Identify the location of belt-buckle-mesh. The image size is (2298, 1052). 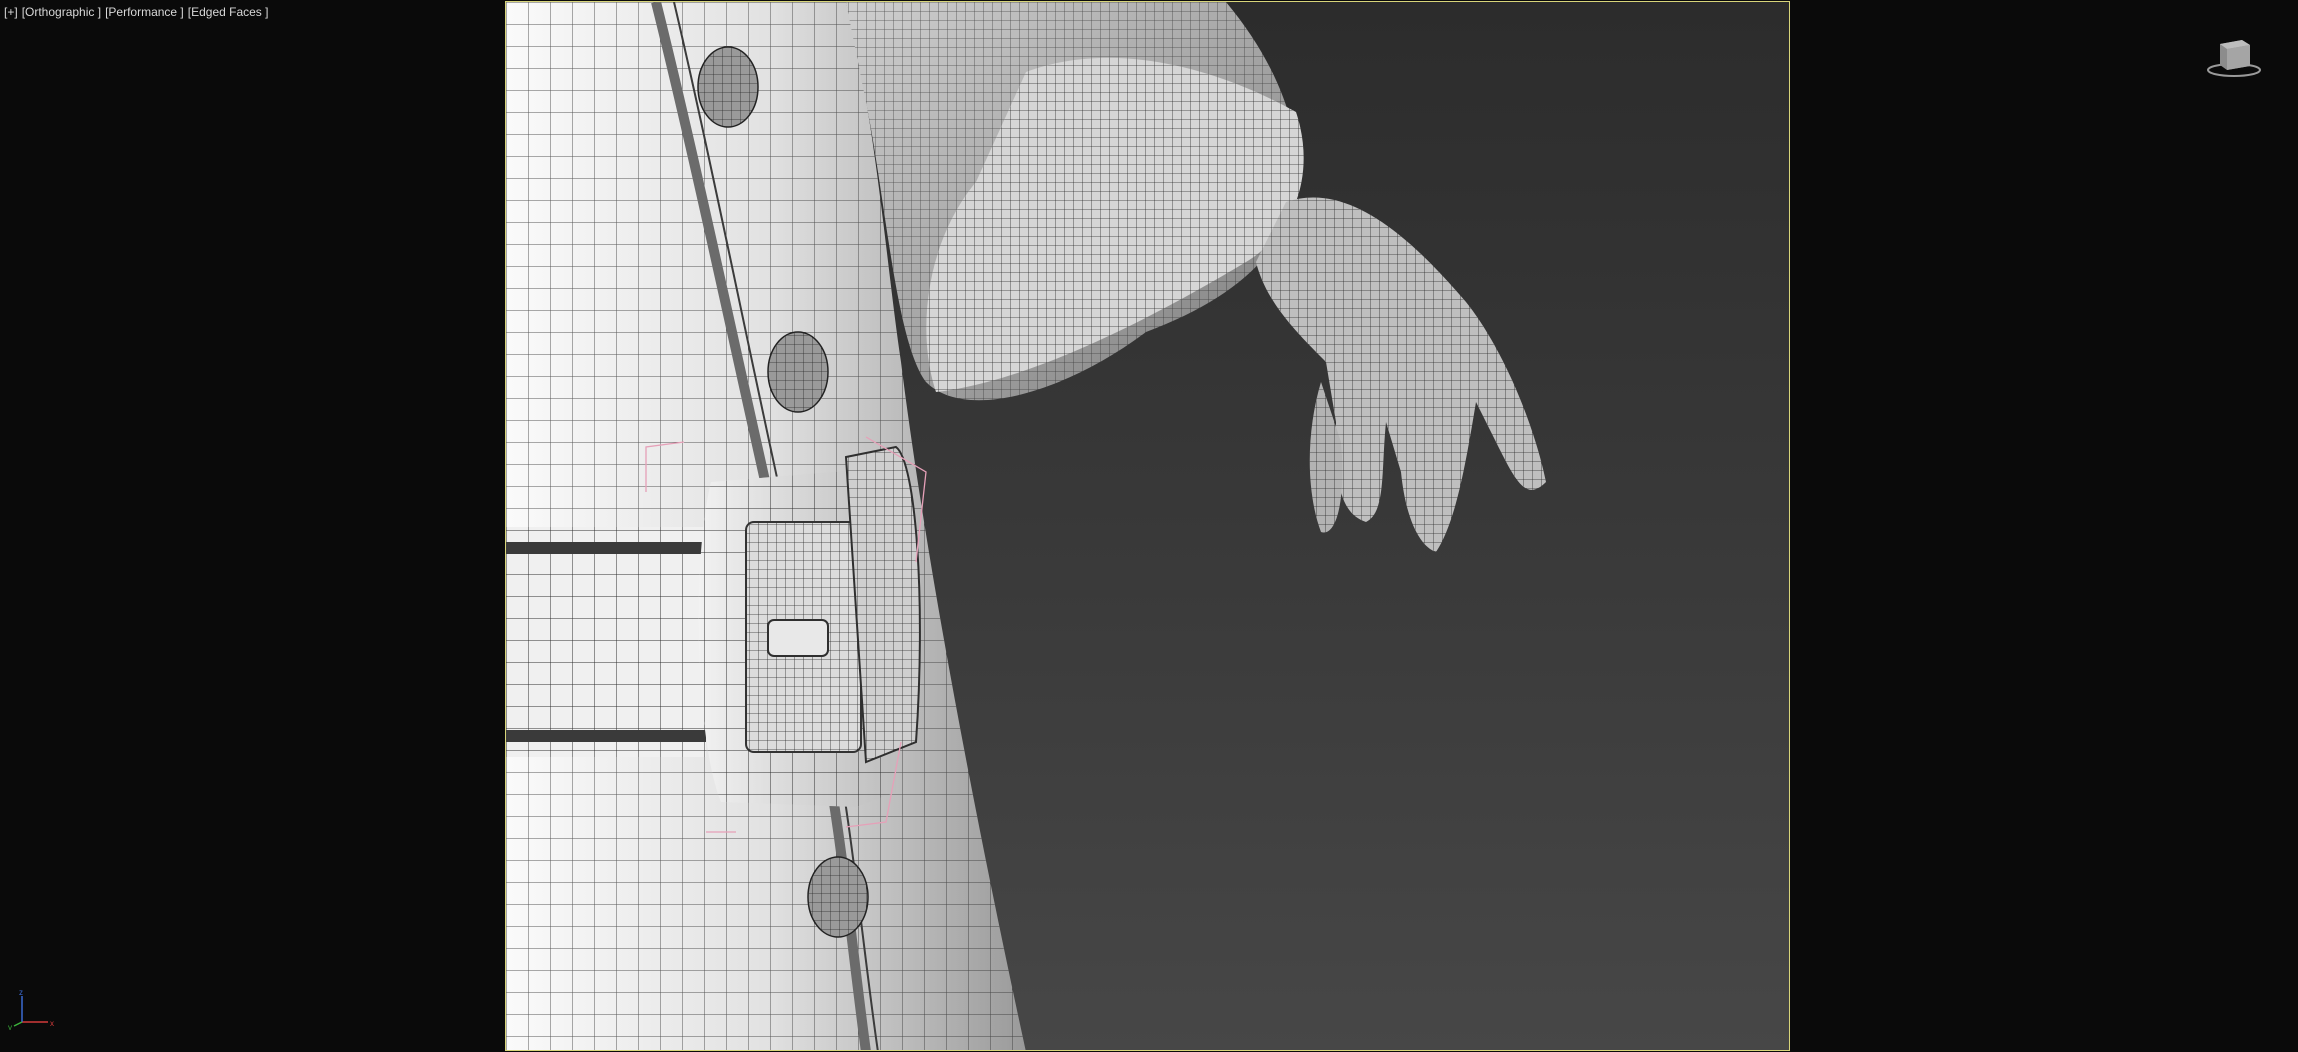
(809, 626).